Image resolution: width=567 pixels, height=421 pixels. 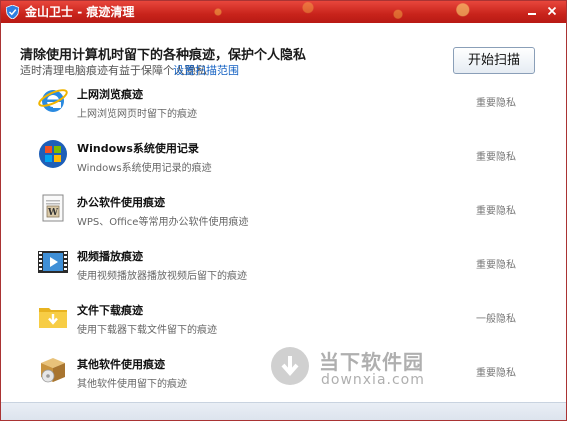 What do you see at coordinates (110, 310) in the screenshot?
I see `item-title: 文件下载痕迹` at bounding box center [110, 310].